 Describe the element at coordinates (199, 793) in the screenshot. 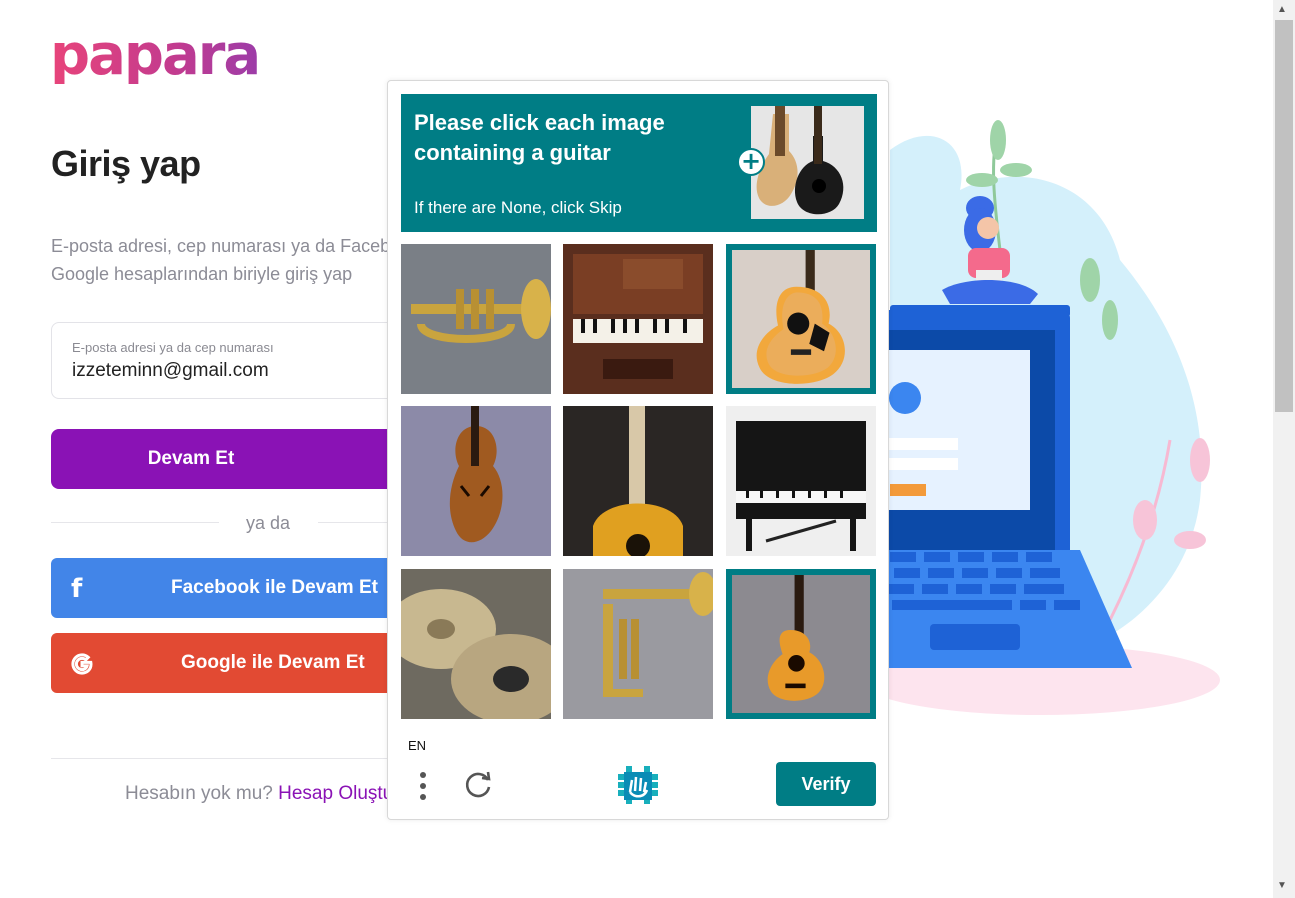

I see `no-account-text: Hesabın yok mu?` at that location.